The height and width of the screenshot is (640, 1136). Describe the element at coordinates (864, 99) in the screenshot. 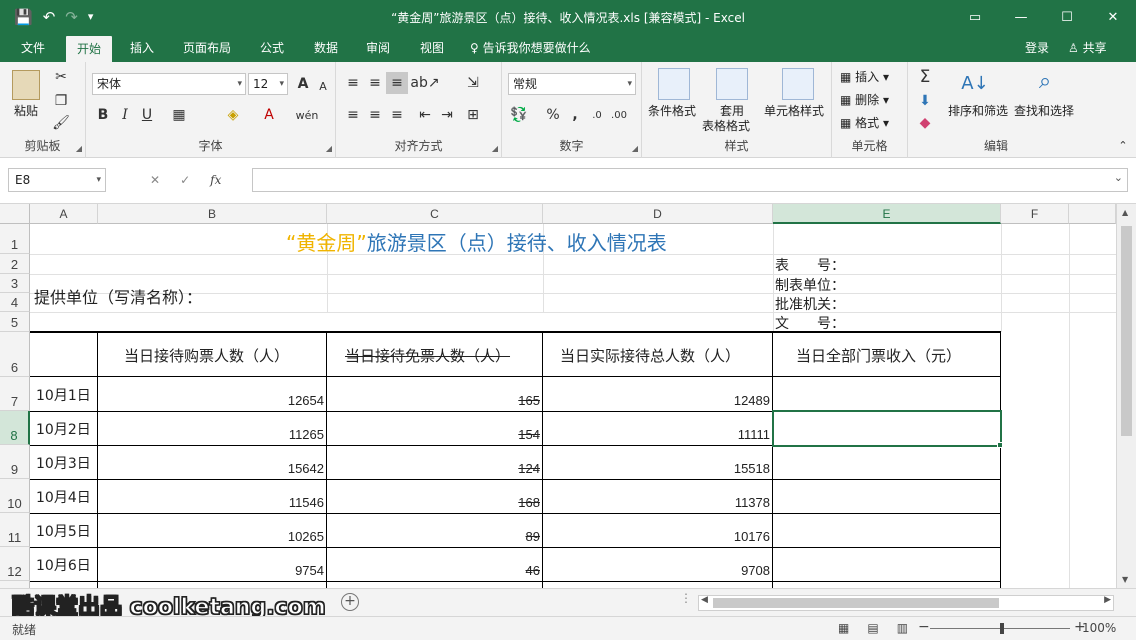

I see `delete-cells-button: ▦ 删除 ▾` at that location.